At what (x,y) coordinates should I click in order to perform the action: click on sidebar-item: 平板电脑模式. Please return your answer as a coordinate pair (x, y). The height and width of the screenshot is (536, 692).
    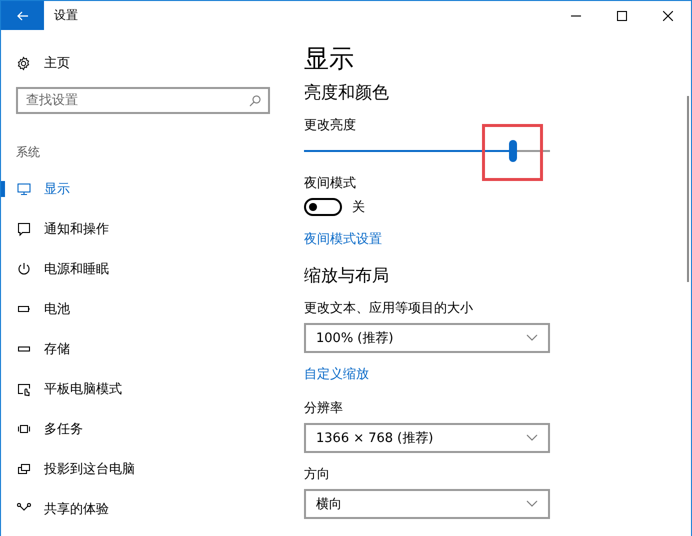
    Looking at the image, I should click on (145, 389).